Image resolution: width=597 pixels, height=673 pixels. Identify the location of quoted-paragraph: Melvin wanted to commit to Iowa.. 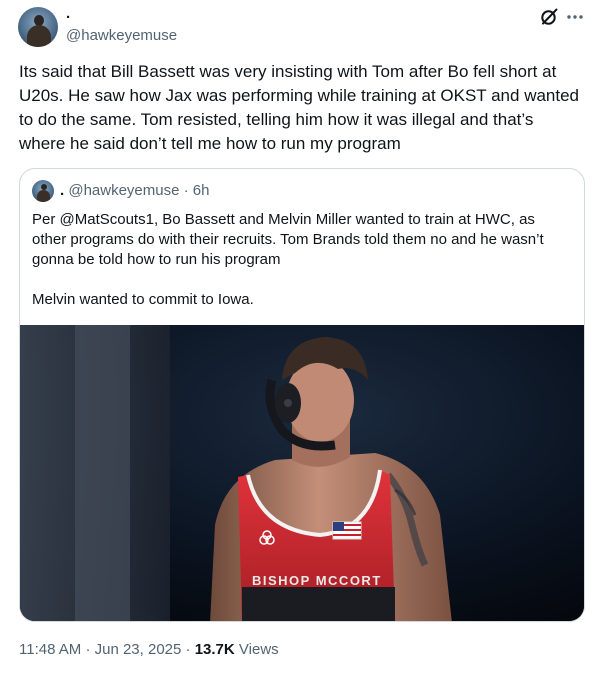
(143, 299).